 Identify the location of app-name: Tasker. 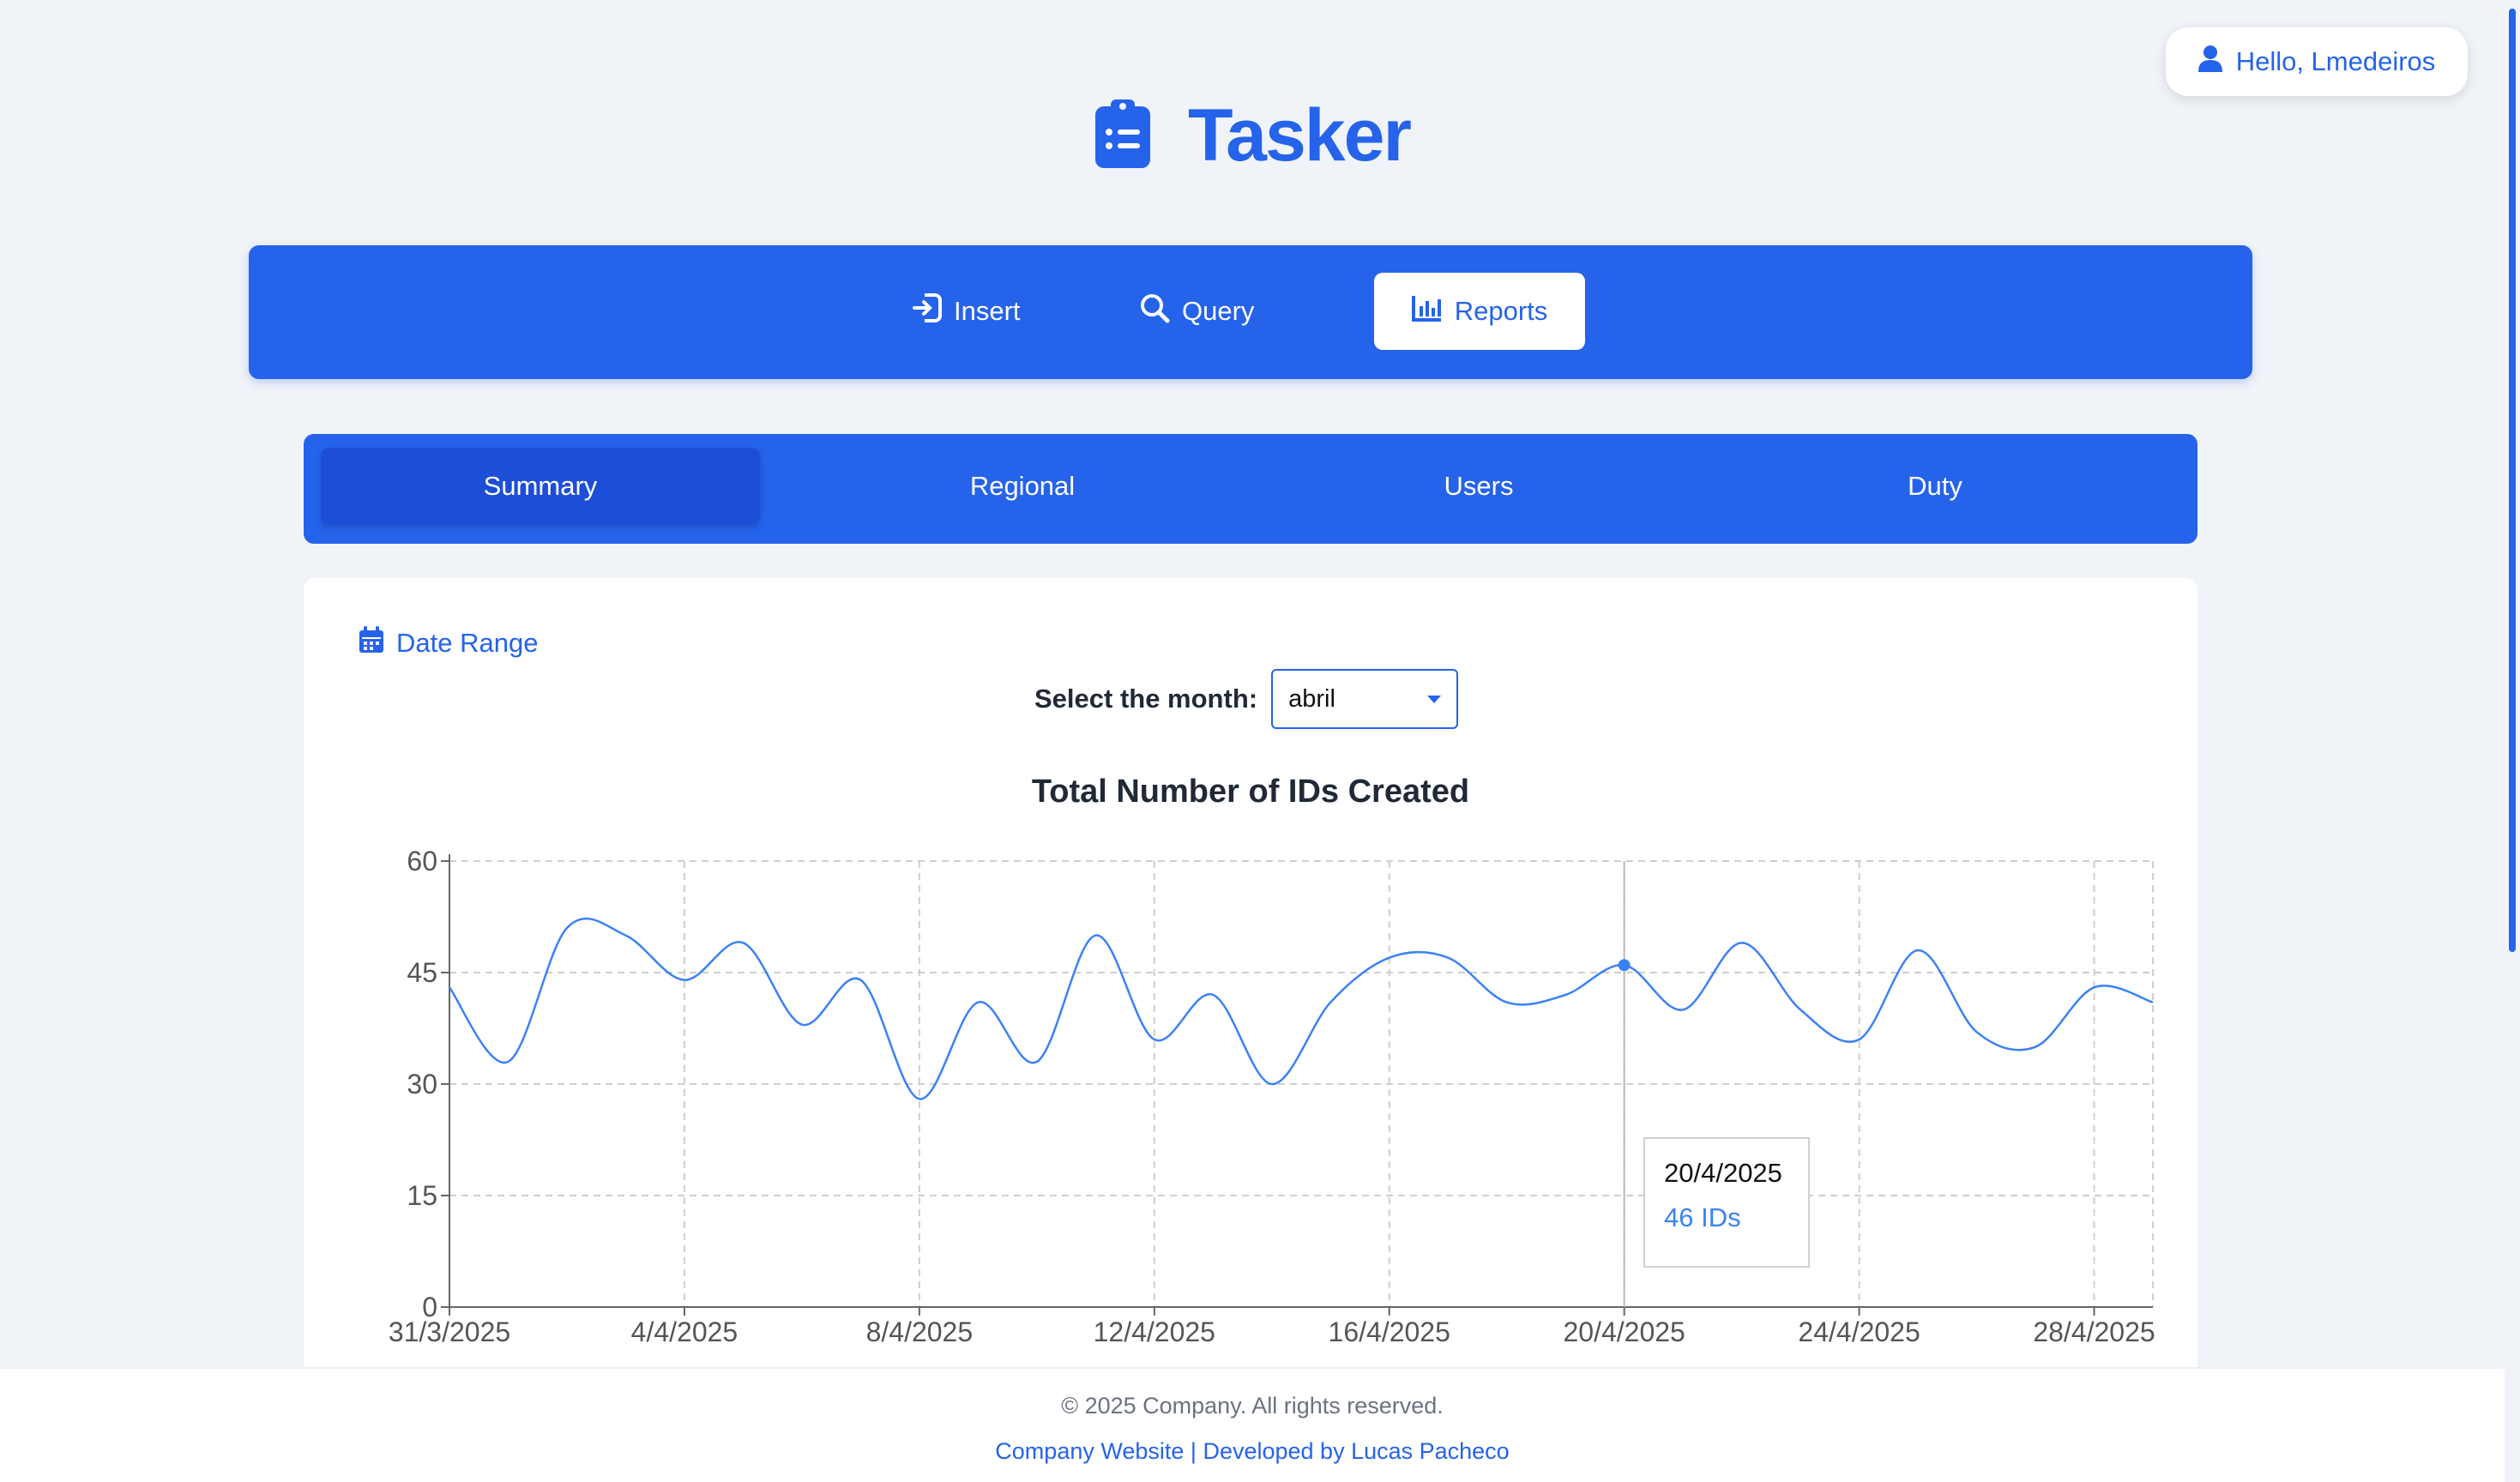
(1300, 135).